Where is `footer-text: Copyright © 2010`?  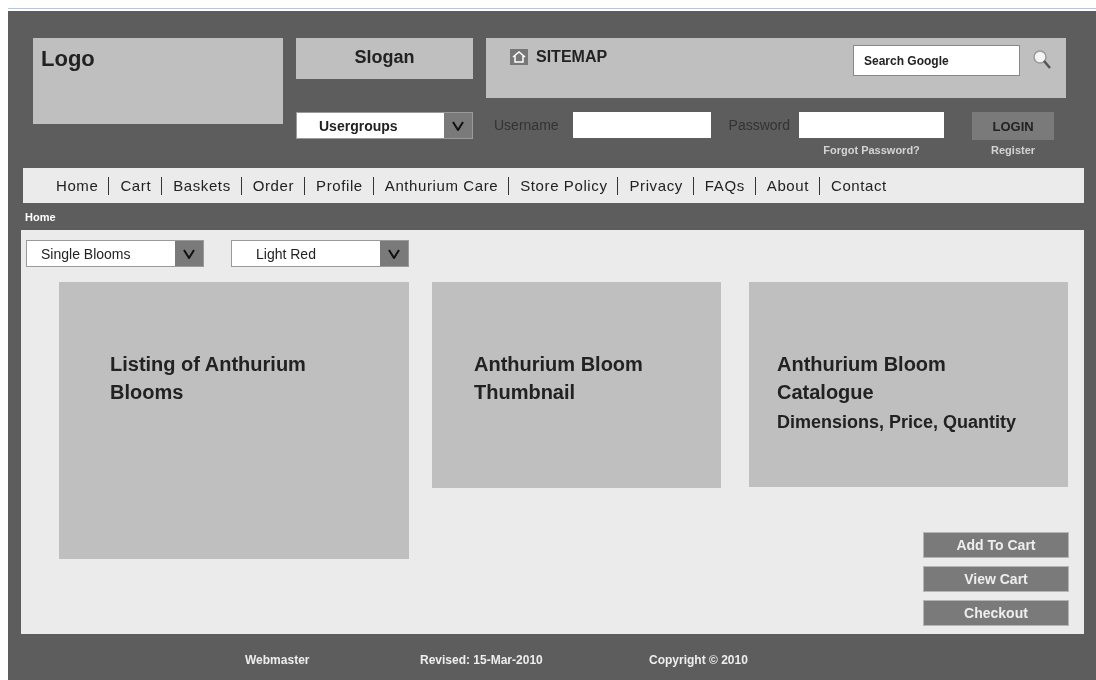
footer-text: Copyright © 2010 is located at coordinates (699, 660).